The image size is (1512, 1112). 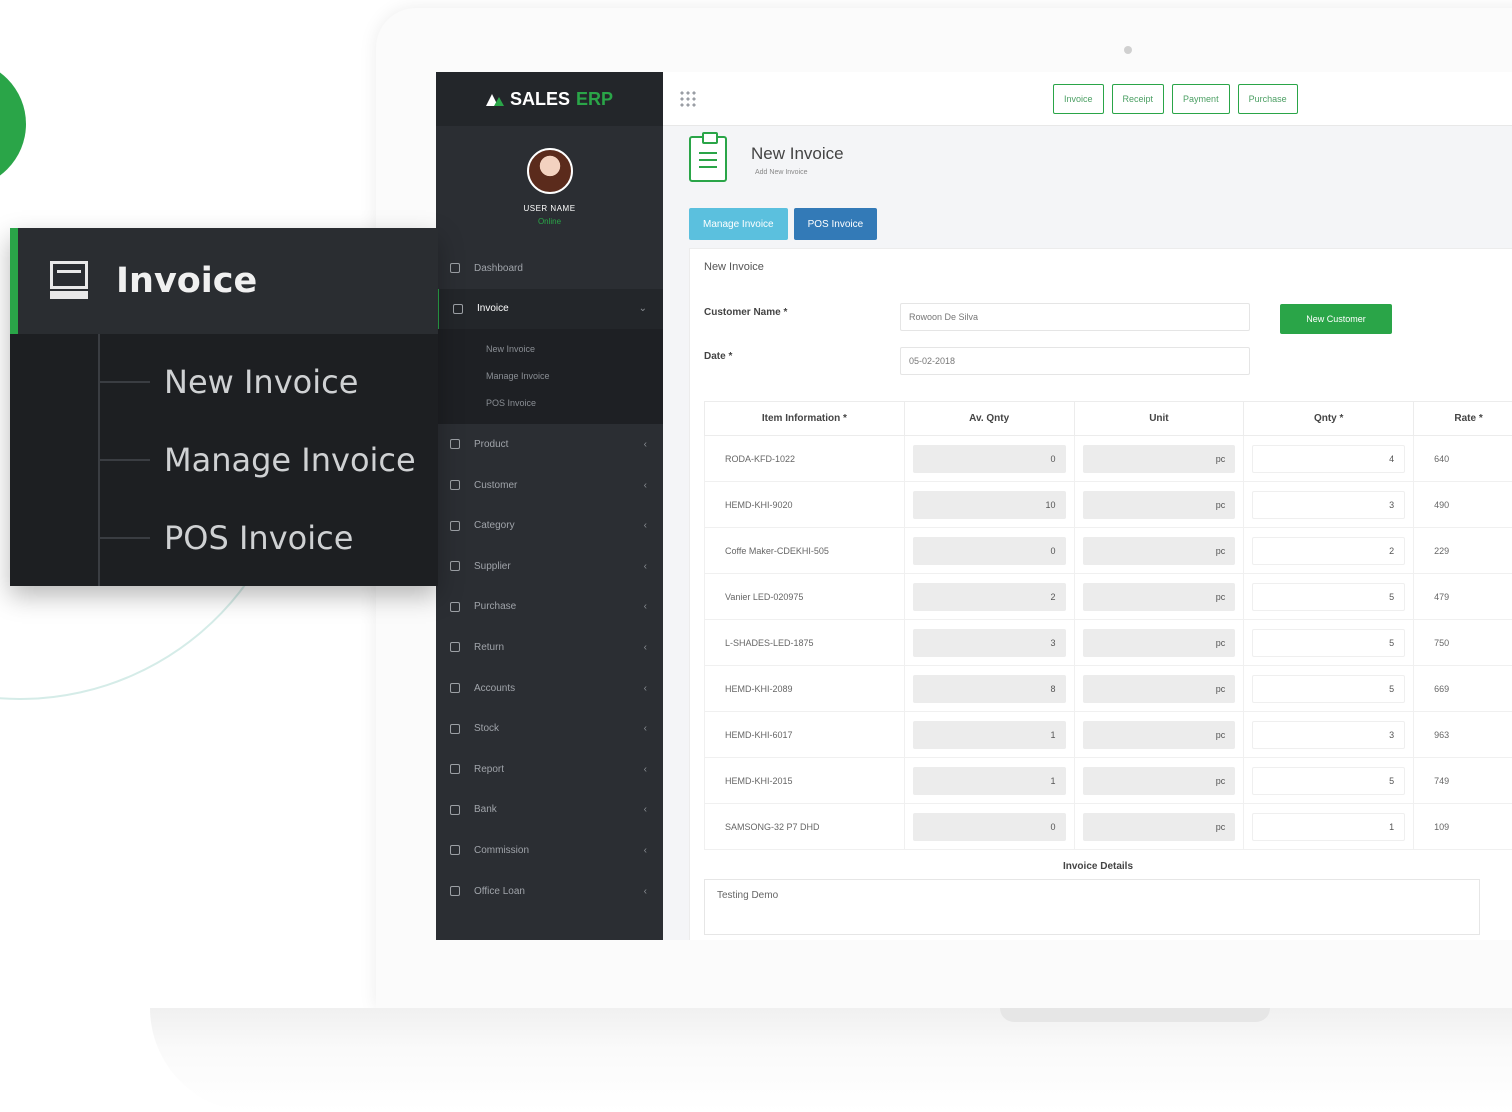 I want to click on customer-name-label: Customer Name *, so click(x=746, y=312).